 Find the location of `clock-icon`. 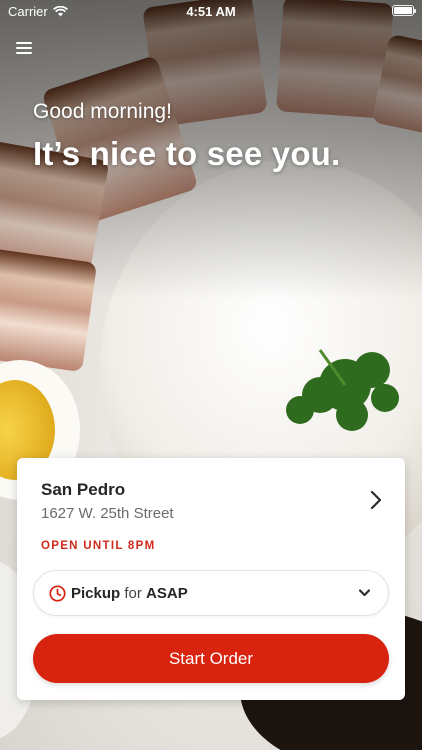

clock-icon is located at coordinates (57, 593).